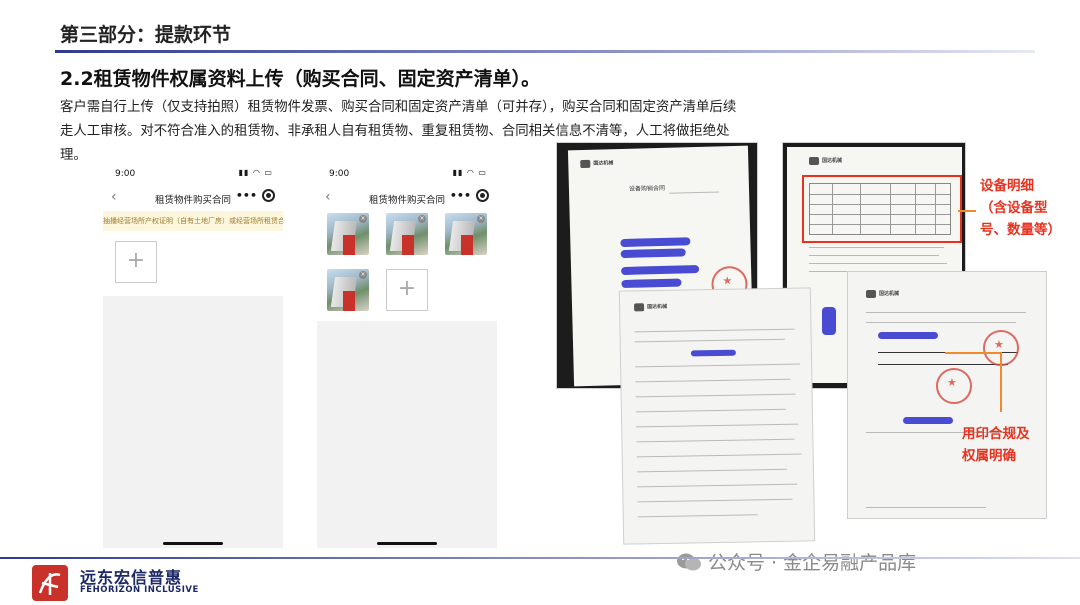 This screenshot has height=605, width=1080. I want to click on callout-seal-compliance: 用印合规及 权属明确, so click(996, 445).